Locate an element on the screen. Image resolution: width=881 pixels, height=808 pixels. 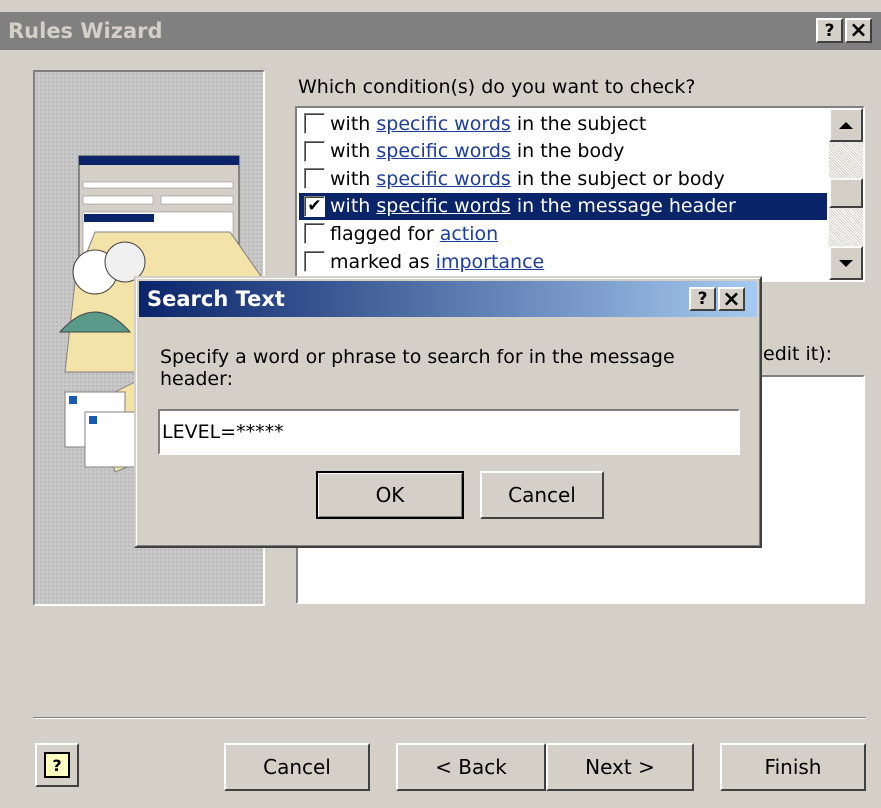
scroll-down-button is located at coordinates (846, 263).